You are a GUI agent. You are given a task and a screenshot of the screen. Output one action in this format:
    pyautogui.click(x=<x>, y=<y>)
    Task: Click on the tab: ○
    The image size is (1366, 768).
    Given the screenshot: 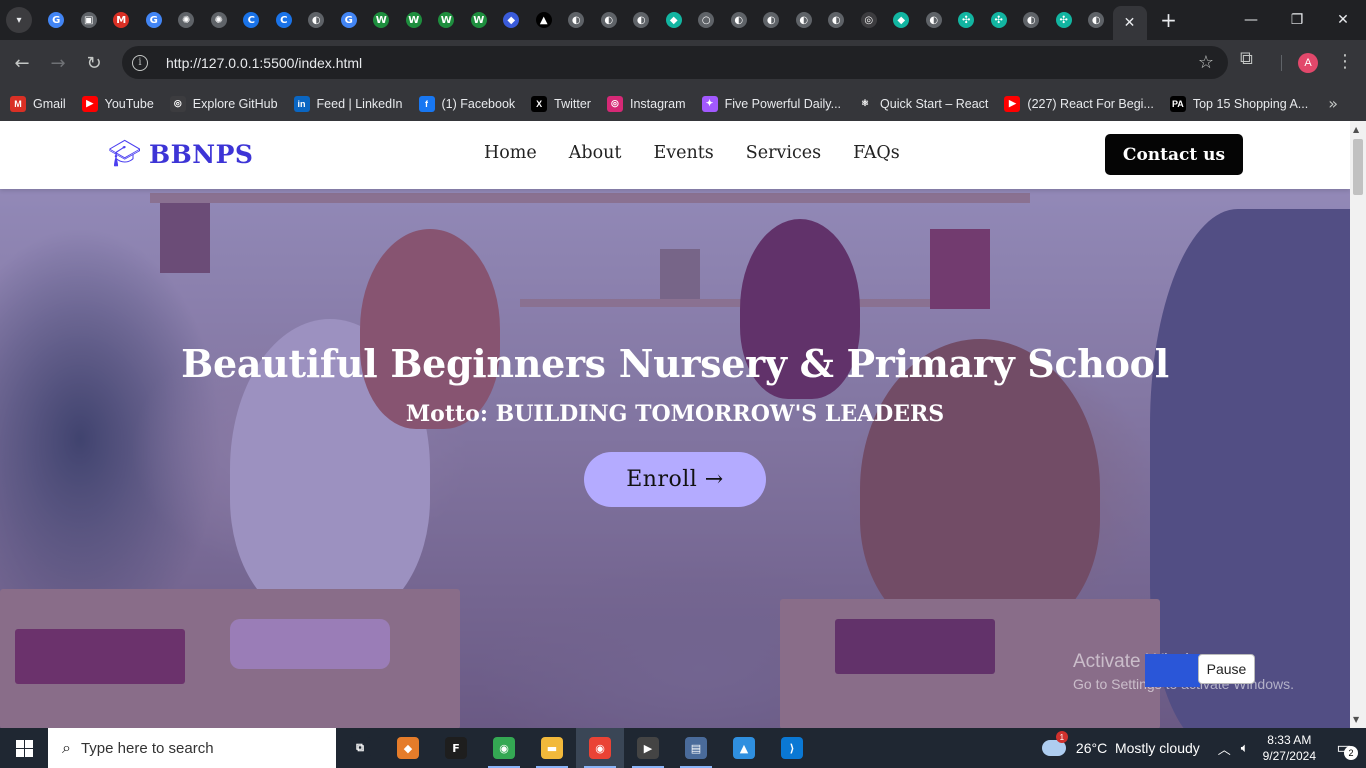 What is the action you would take?
    pyautogui.click(x=706, y=20)
    